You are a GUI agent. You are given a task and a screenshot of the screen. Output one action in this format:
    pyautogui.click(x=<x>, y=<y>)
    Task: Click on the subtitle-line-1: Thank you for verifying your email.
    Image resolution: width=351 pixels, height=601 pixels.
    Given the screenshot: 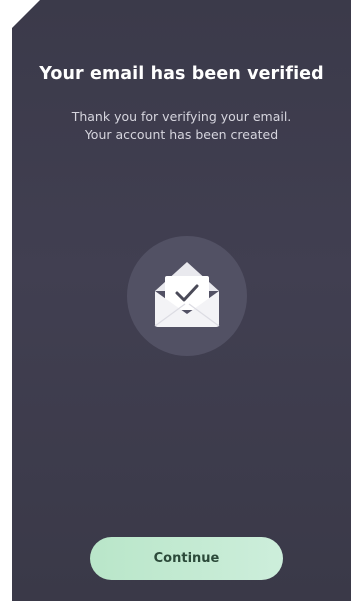 What is the action you would take?
    pyautogui.click(x=181, y=116)
    